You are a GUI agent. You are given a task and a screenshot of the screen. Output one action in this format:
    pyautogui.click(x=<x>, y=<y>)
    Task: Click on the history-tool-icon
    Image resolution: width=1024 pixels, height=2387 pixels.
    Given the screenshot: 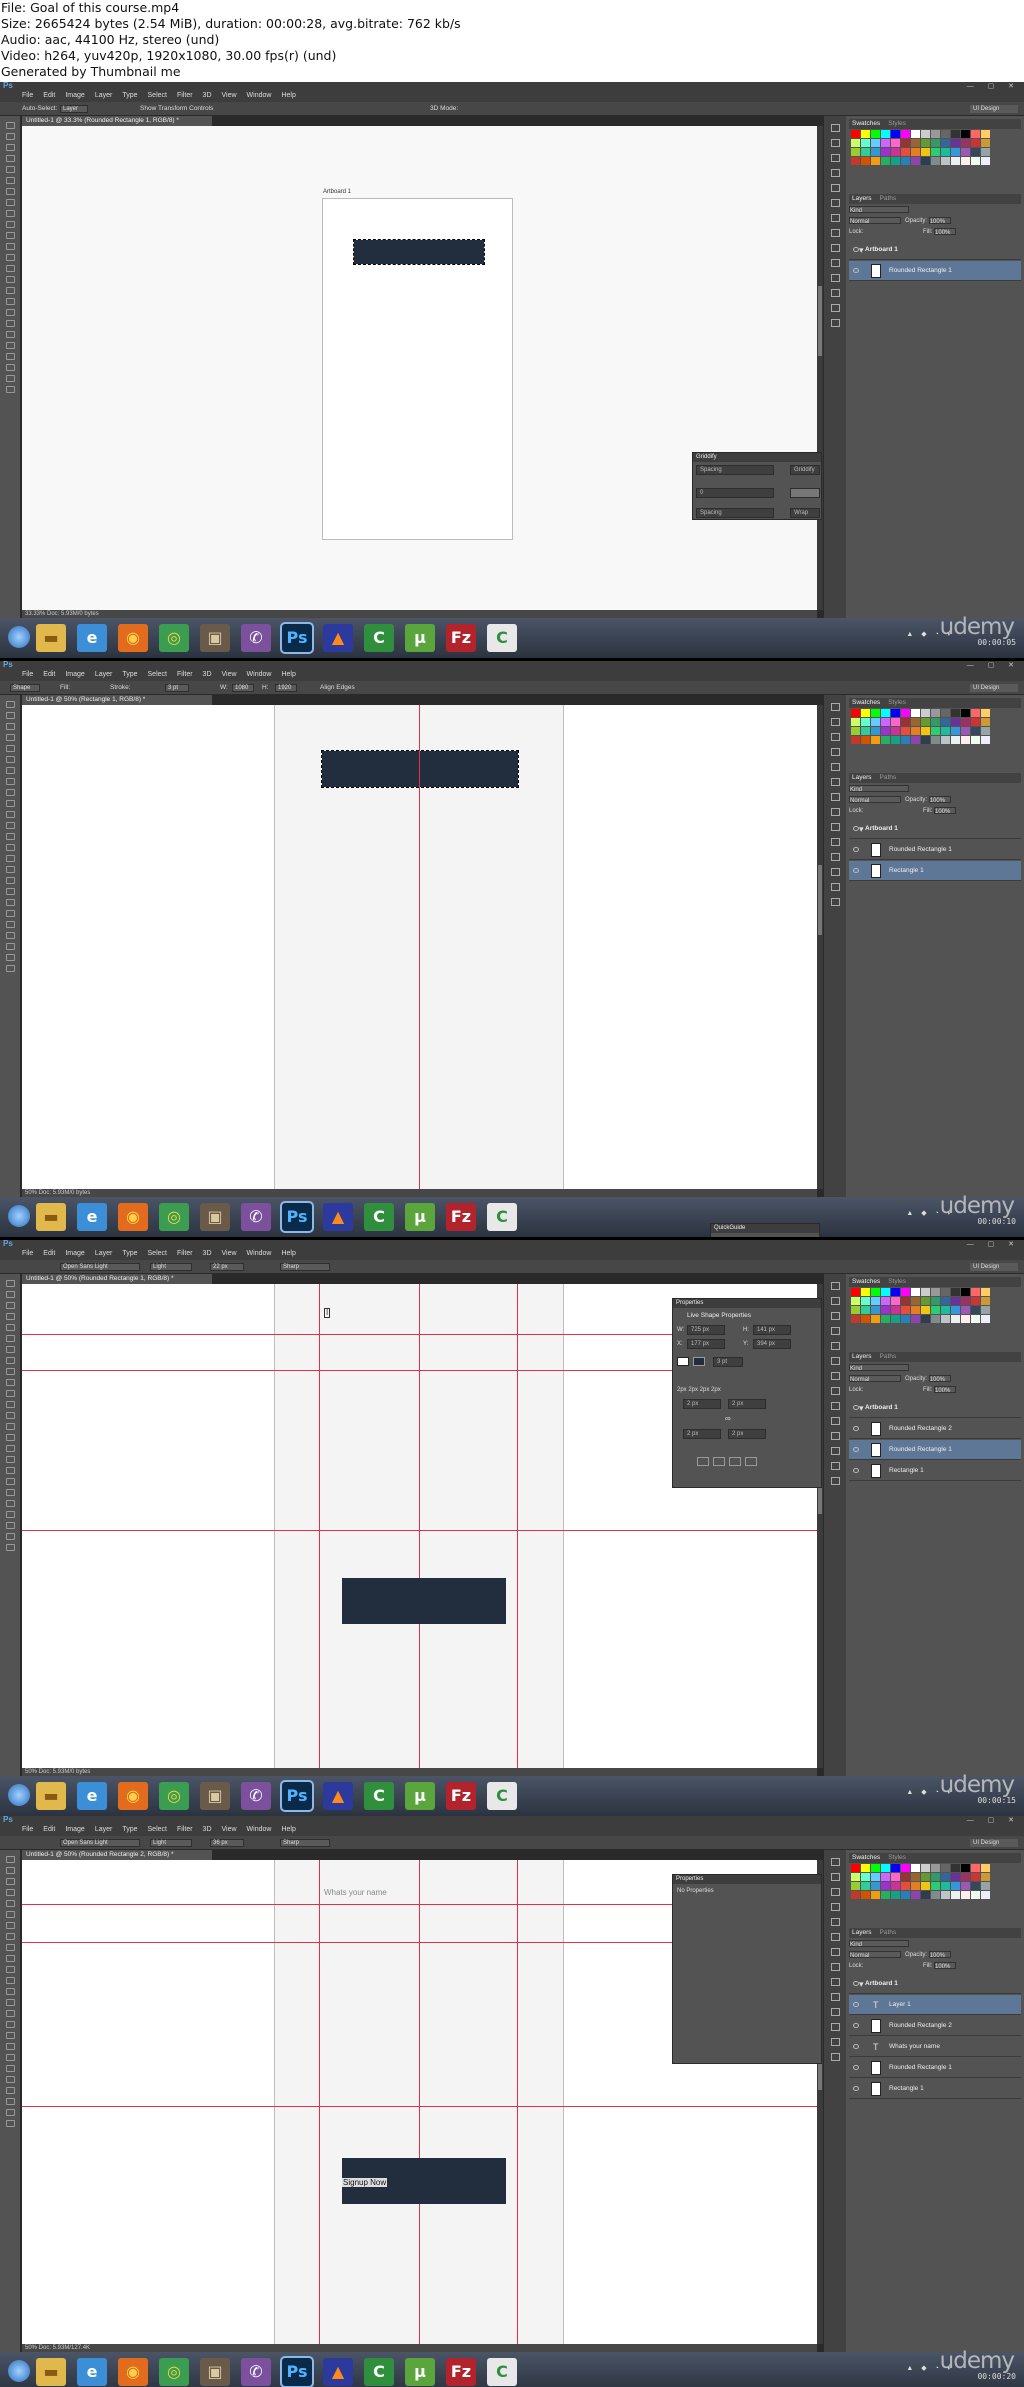 What is the action you would take?
    pyautogui.click(x=10, y=1393)
    